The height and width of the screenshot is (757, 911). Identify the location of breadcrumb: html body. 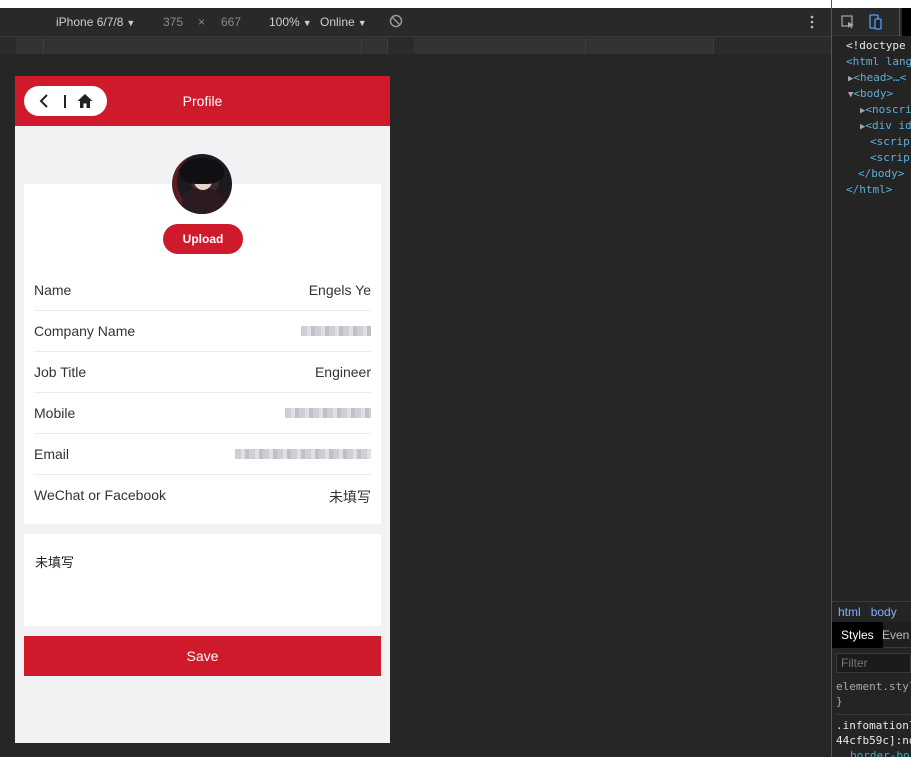
(871, 611).